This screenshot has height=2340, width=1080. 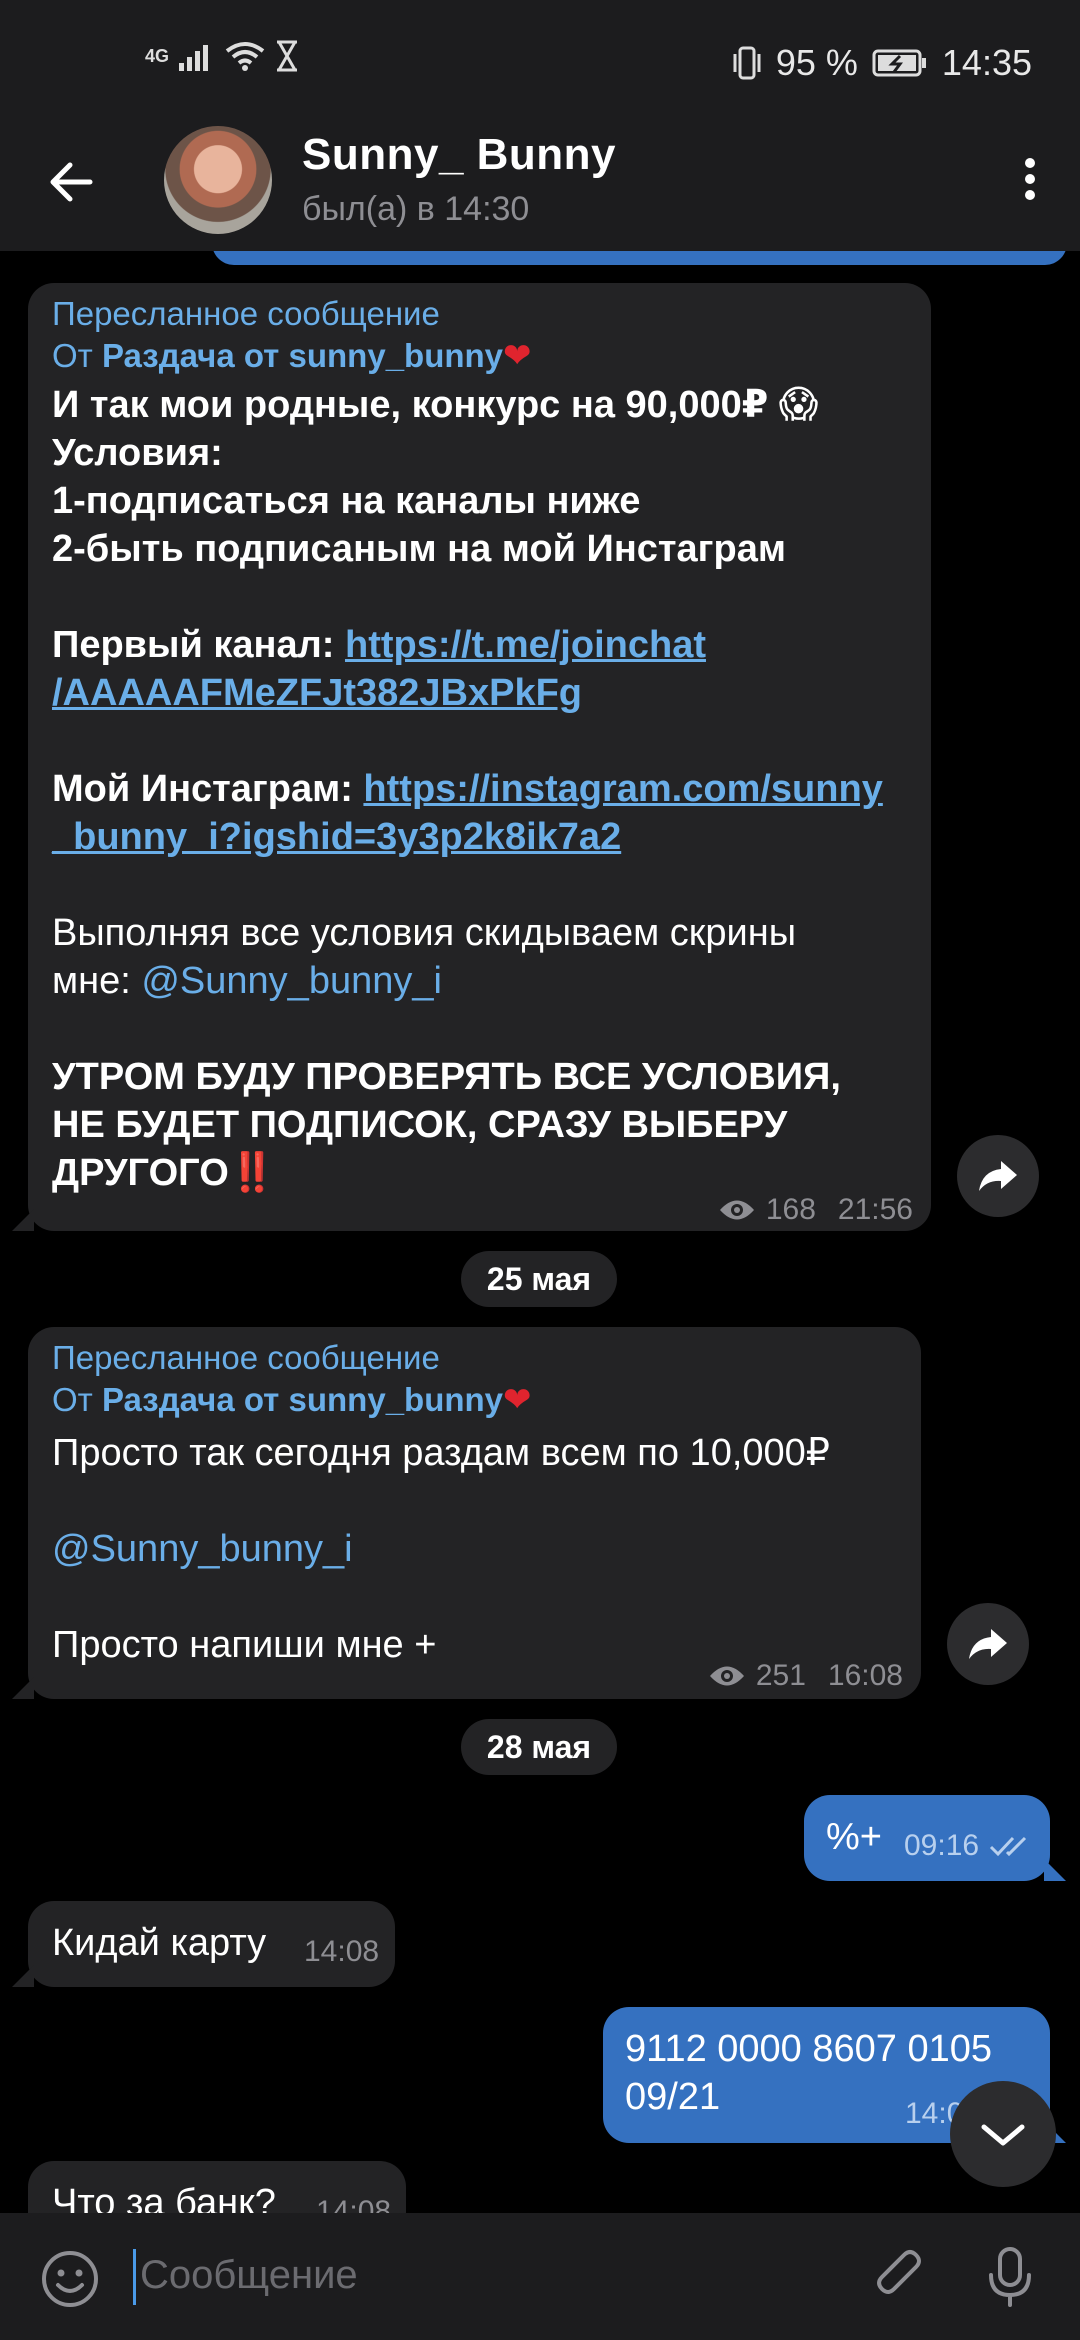 I want to click on outgoing-message: %+ 09:16, so click(x=927, y=1838).